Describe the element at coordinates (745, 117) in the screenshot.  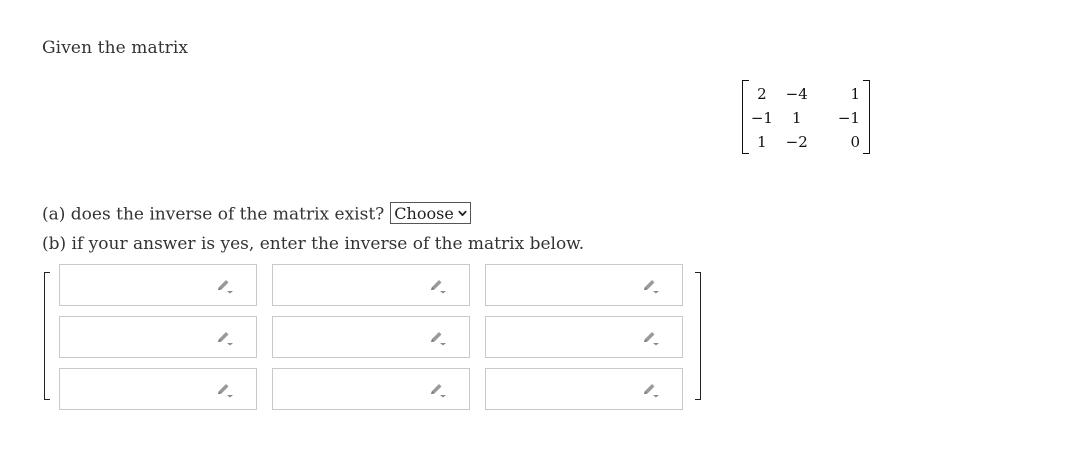
I see `matrix-left-bracket` at that location.